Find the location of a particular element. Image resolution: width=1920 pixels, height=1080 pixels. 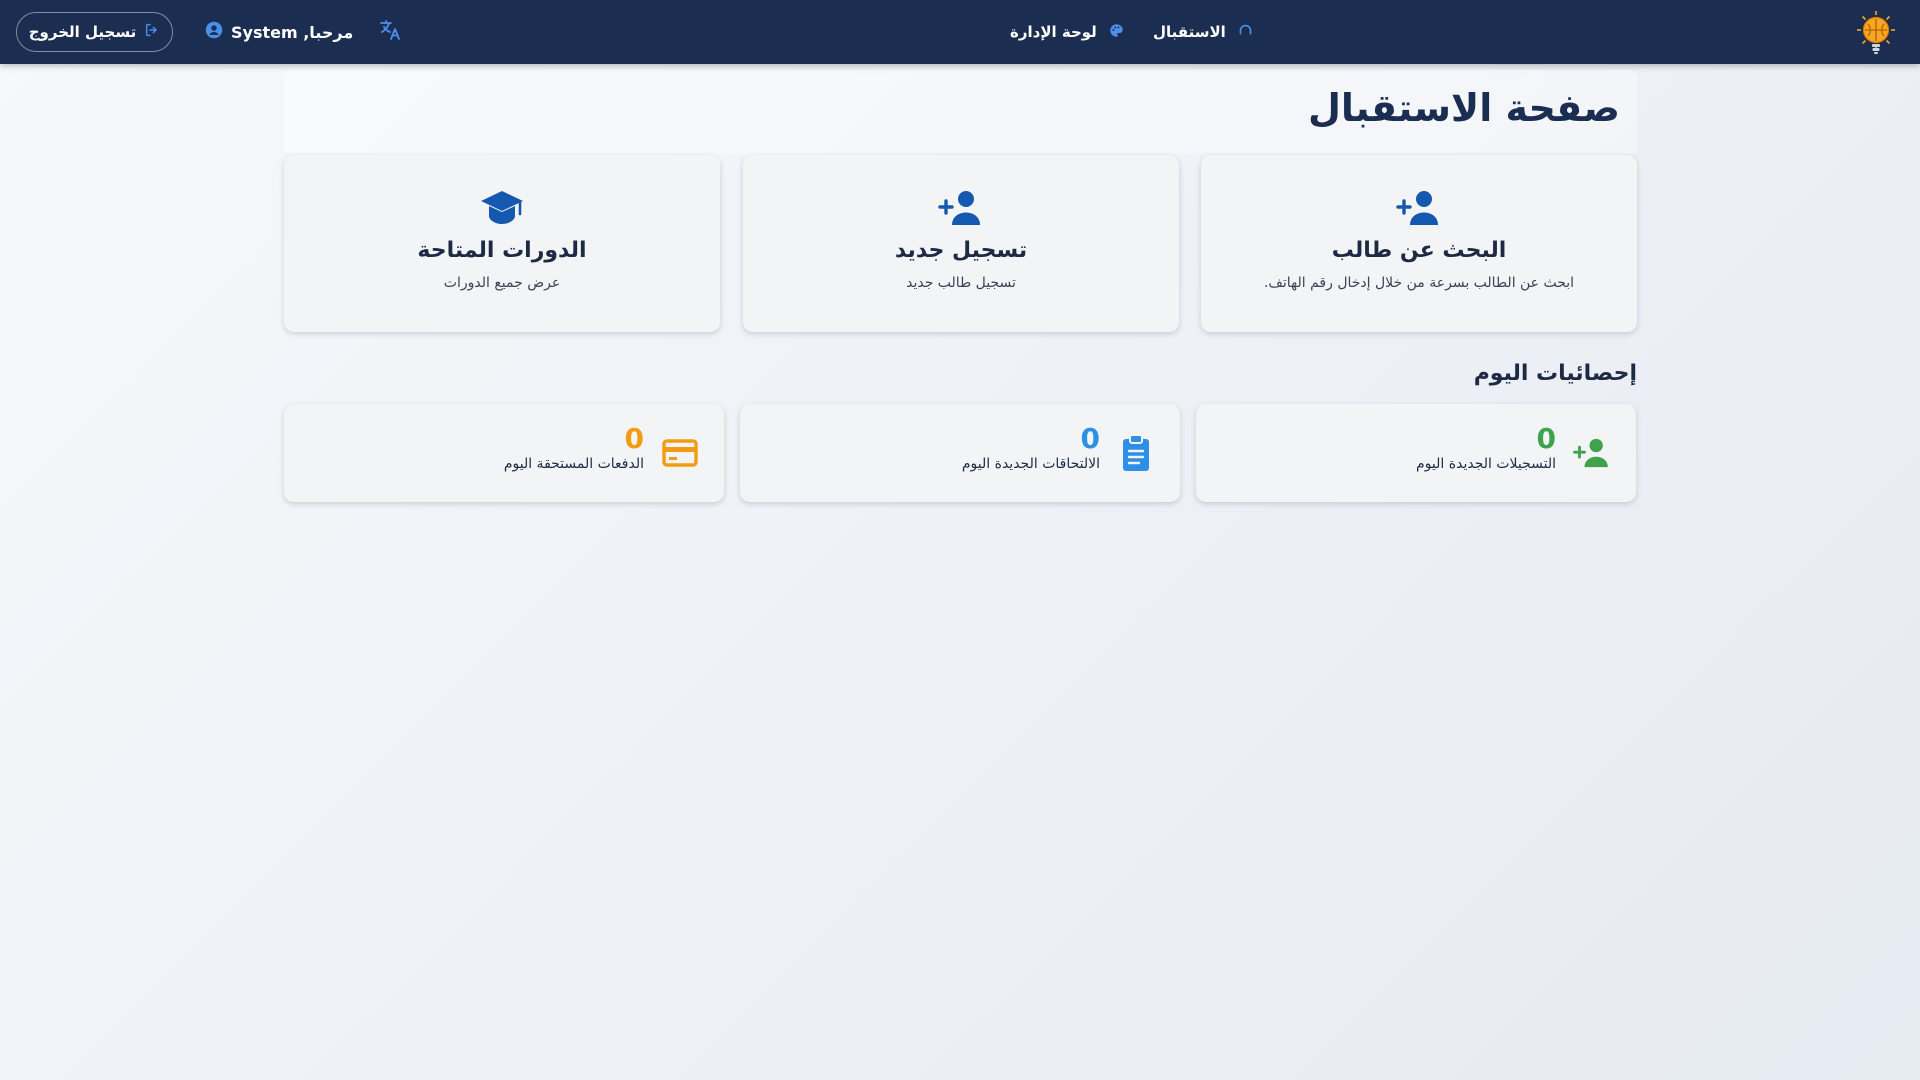

translate-icon is located at coordinates (390, 32).